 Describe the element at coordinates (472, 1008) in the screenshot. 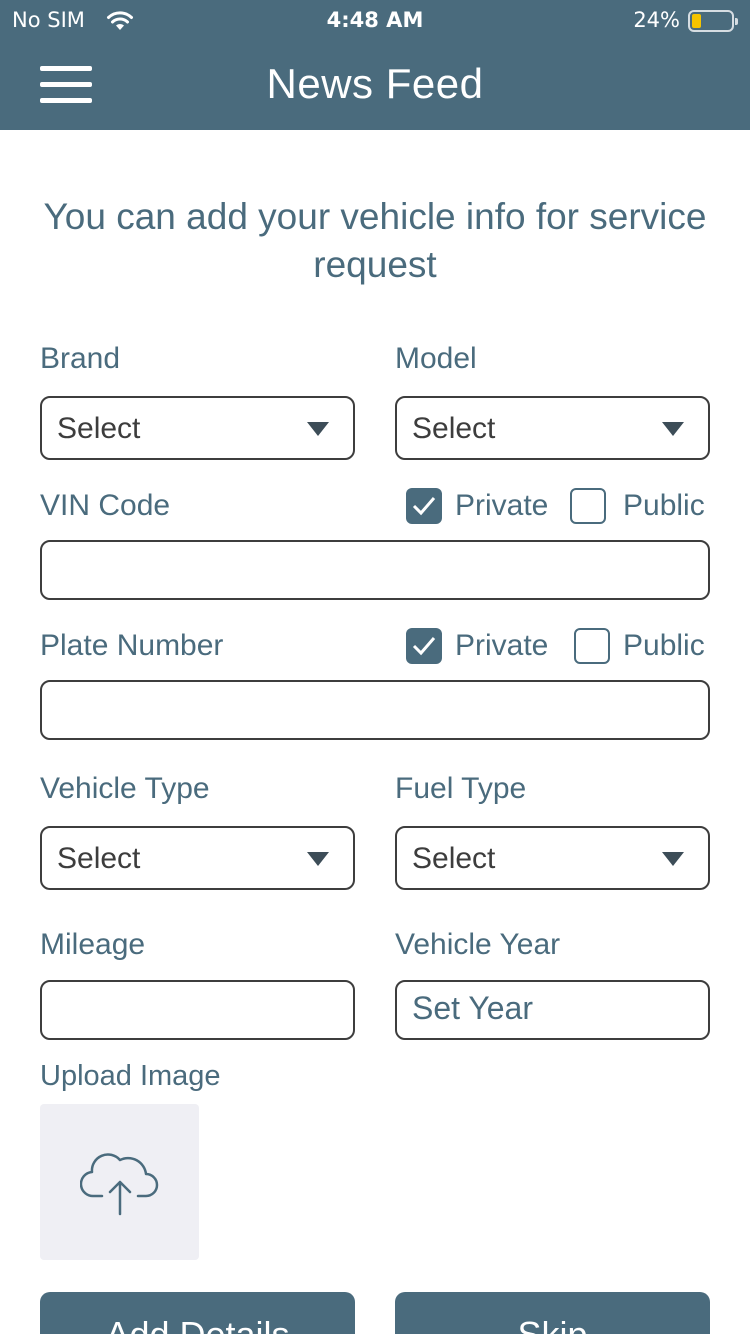

I see `vehicle-year-placeholder: Set Year` at that location.